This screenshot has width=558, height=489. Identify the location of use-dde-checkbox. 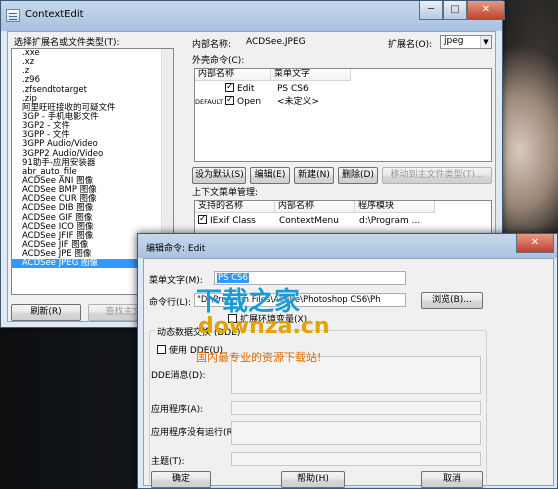
(161, 349).